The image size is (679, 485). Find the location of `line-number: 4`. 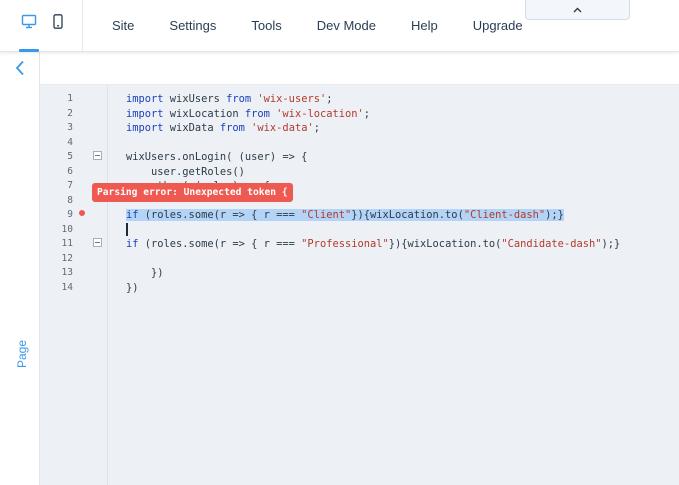

line-number: 4 is located at coordinates (70, 142).